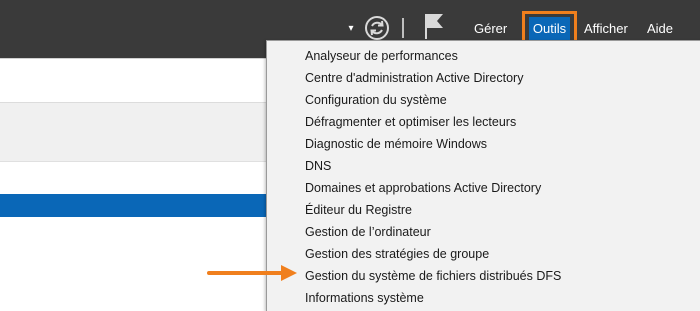 This screenshot has height=311, width=700. What do you see at coordinates (381, 56) in the screenshot?
I see `menu-item-analyseur-performances: Analyseur de performances` at bounding box center [381, 56].